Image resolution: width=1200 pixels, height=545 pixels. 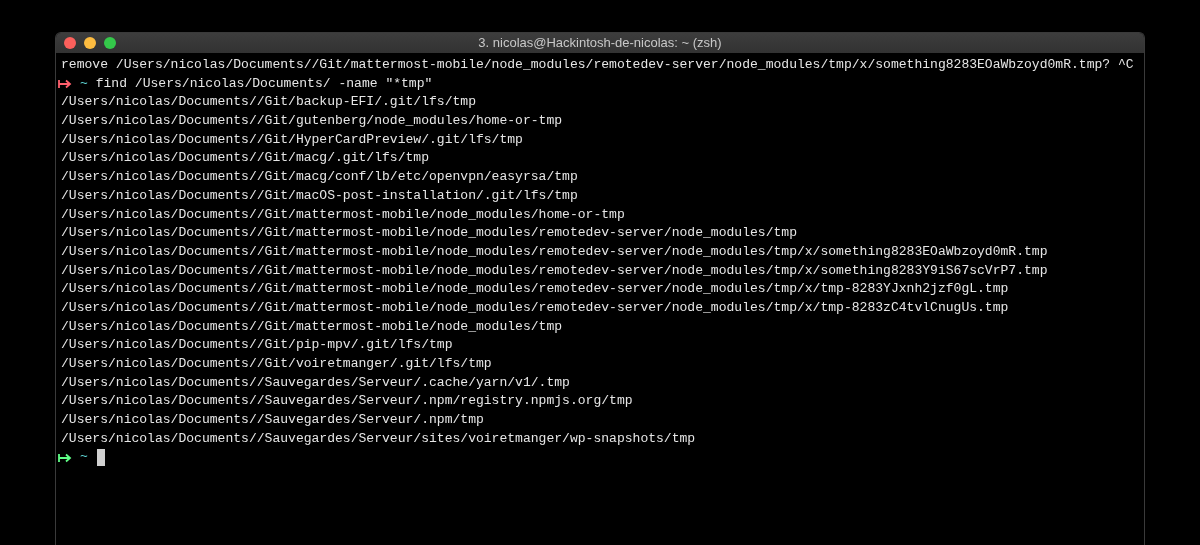 I want to click on output-line: /Users/nicolas/Documents//Git/HyperCardPreview/.git/lfs/tmp, so click(x=292, y=139).